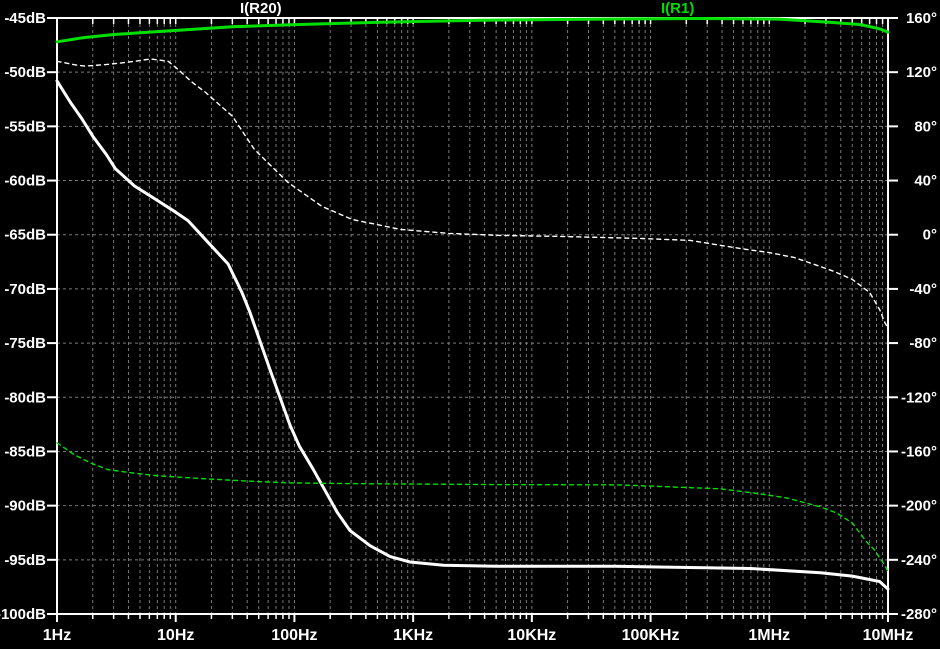 This screenshot has height=649, width=940. Describe the element at coordinates (888, 635) in the screenshot. I see `x-axis-label: 10MHz` at that location.